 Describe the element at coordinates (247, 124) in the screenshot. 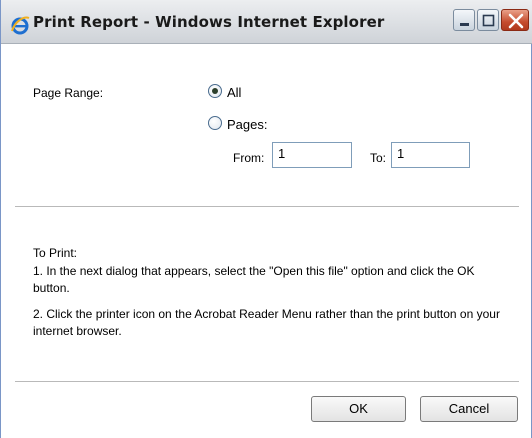

I see `radio-pages-label: Pages:` at that location.